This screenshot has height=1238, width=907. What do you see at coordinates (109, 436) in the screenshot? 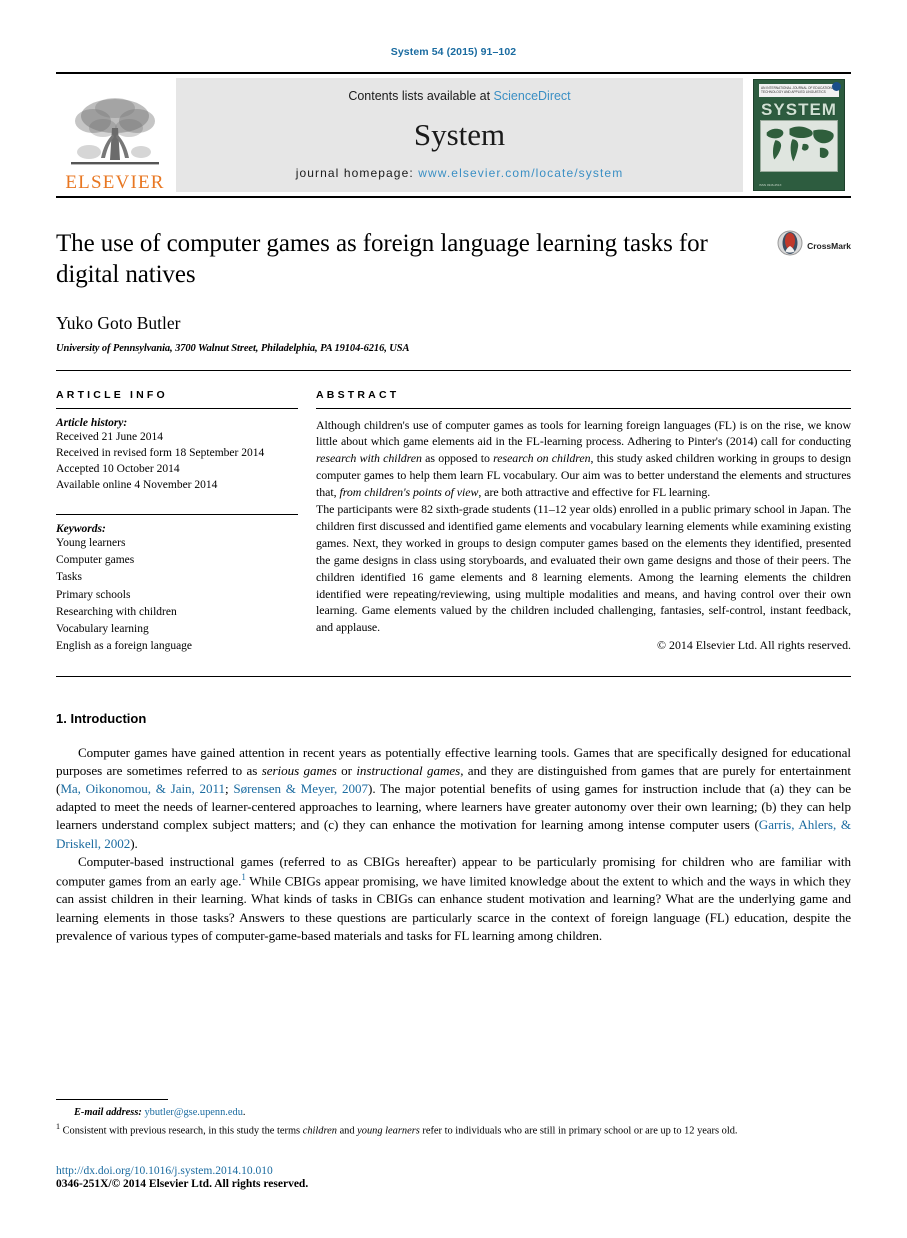
I see `history-item: Received 21 June 2014` at bounding box center [109, 436].